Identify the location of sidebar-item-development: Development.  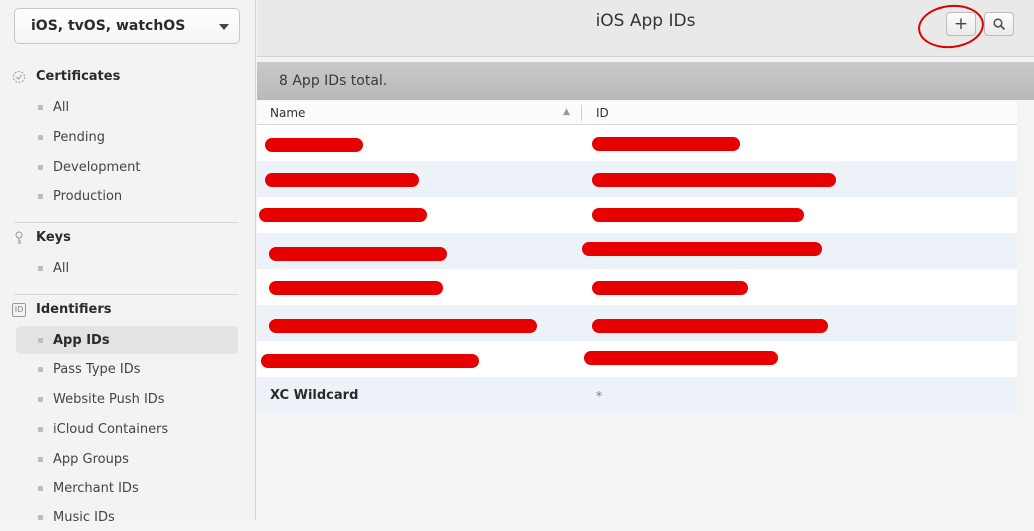
(127, 167).